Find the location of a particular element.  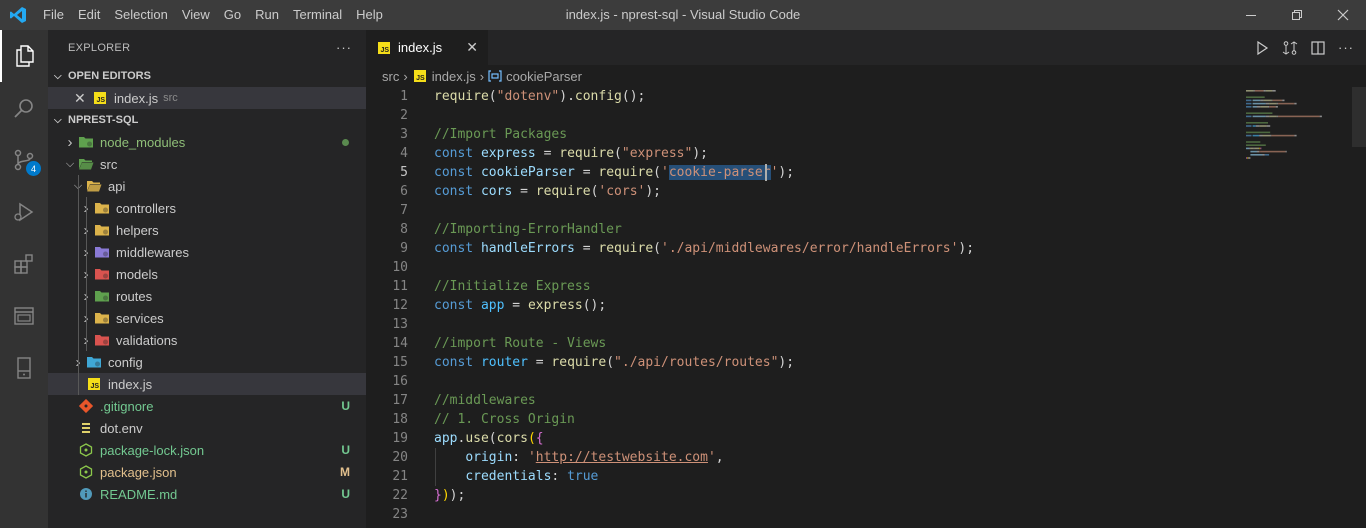

folder-middlewares: ›middlewares is located at coordinates (207, 252).